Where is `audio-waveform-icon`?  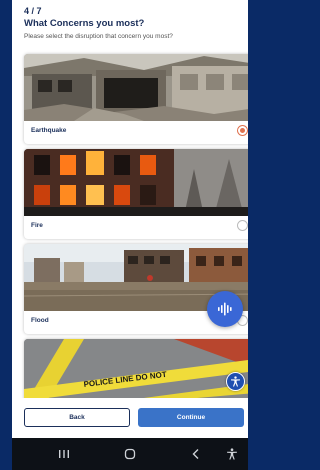 audio-waveform-icon is located at coordinates (225, 309).